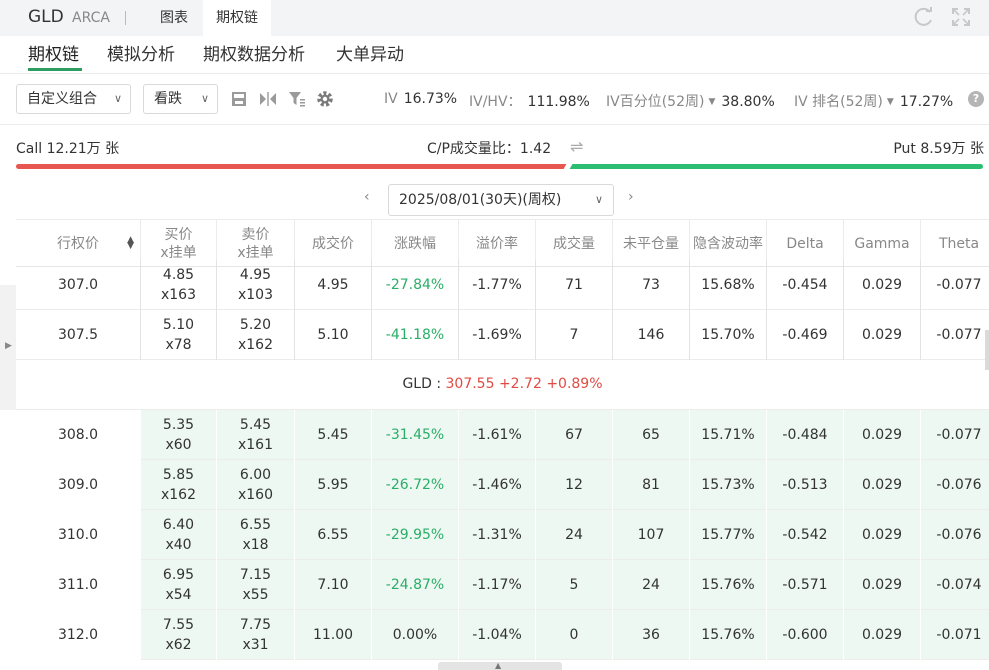 Image resolution: width=989 pixels, height=670 pixels. Describe the element at coordinates (332, 635) in the screenshot. I see `cell-last: 11.00` at that location.